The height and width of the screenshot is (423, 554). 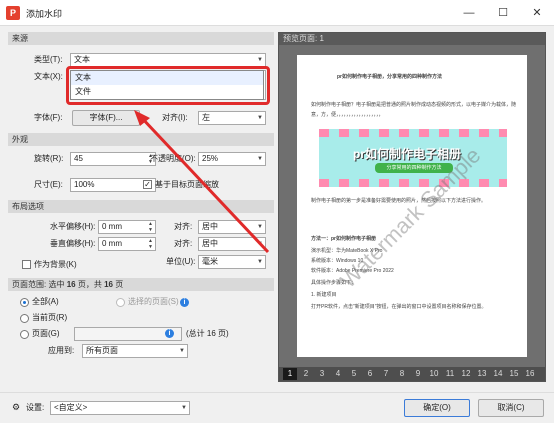 What do you see at coordinates (344, 239) in the screenshot?
I see `method-title: 方法一：pr如何制作电子相册` at bounding box center [344, 239].